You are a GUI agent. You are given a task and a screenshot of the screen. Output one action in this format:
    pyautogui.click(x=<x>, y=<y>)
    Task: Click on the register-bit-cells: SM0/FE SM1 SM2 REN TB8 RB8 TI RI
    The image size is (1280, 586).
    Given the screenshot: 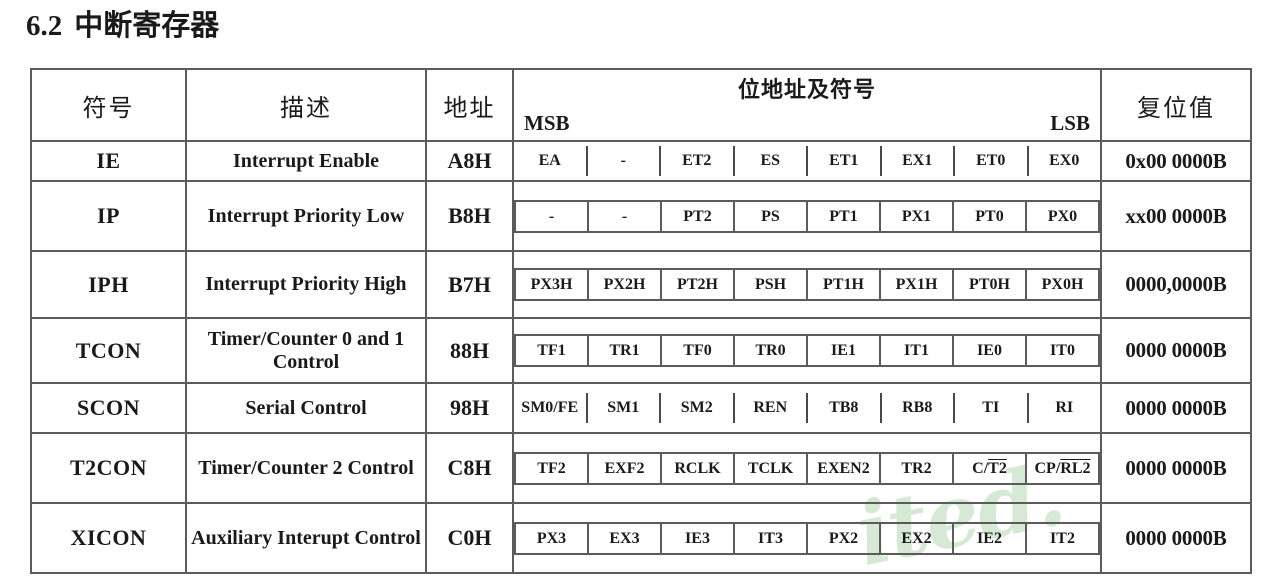 What is the action you would take?
    pyautogui.click(x=807, y=408)
    